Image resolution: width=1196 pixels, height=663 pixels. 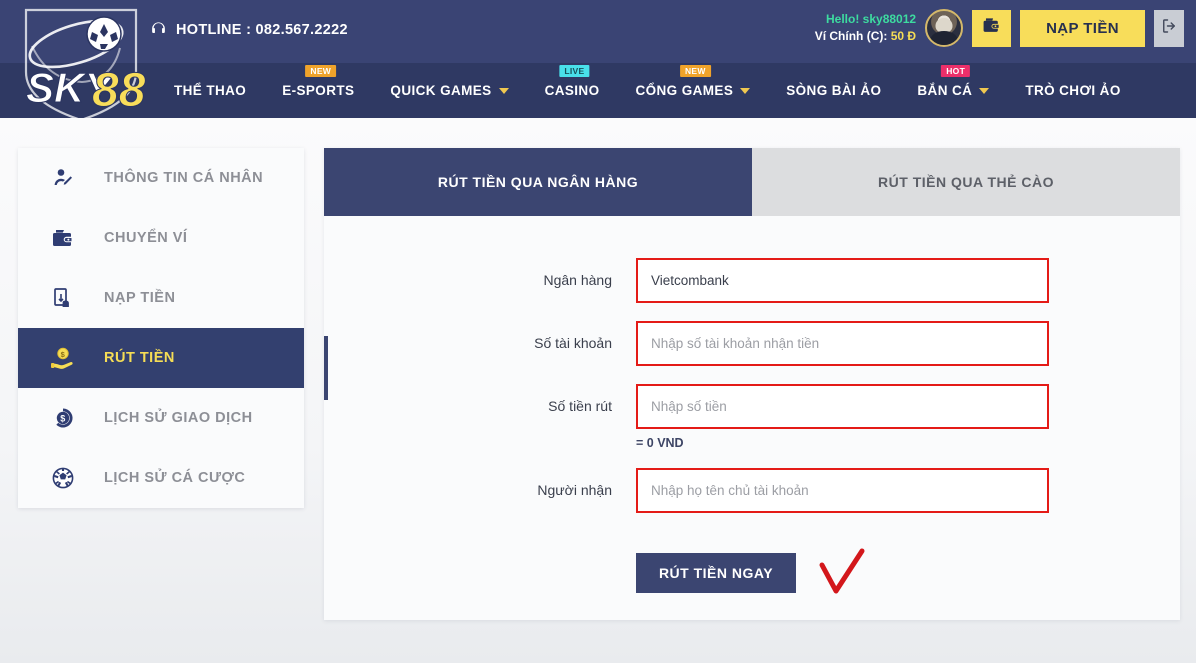 I want to click on nav-label: QUICK GAMES, so click(x=441, y=90).